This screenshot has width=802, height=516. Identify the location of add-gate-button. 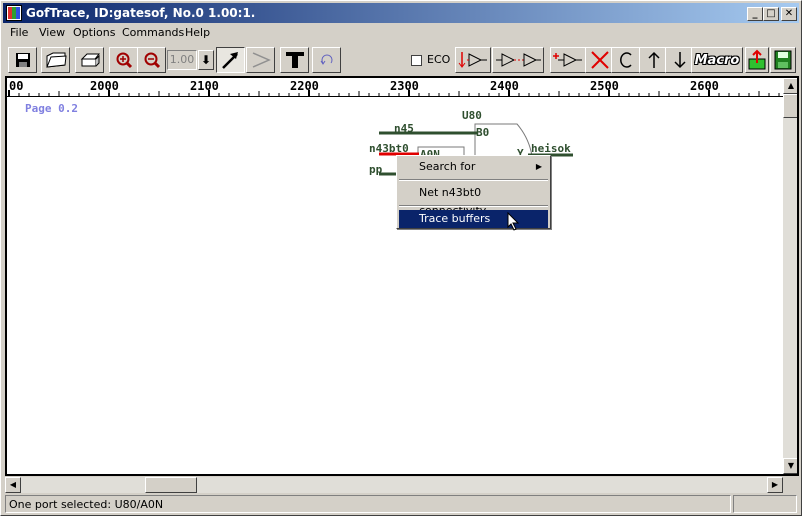
(568, 60).